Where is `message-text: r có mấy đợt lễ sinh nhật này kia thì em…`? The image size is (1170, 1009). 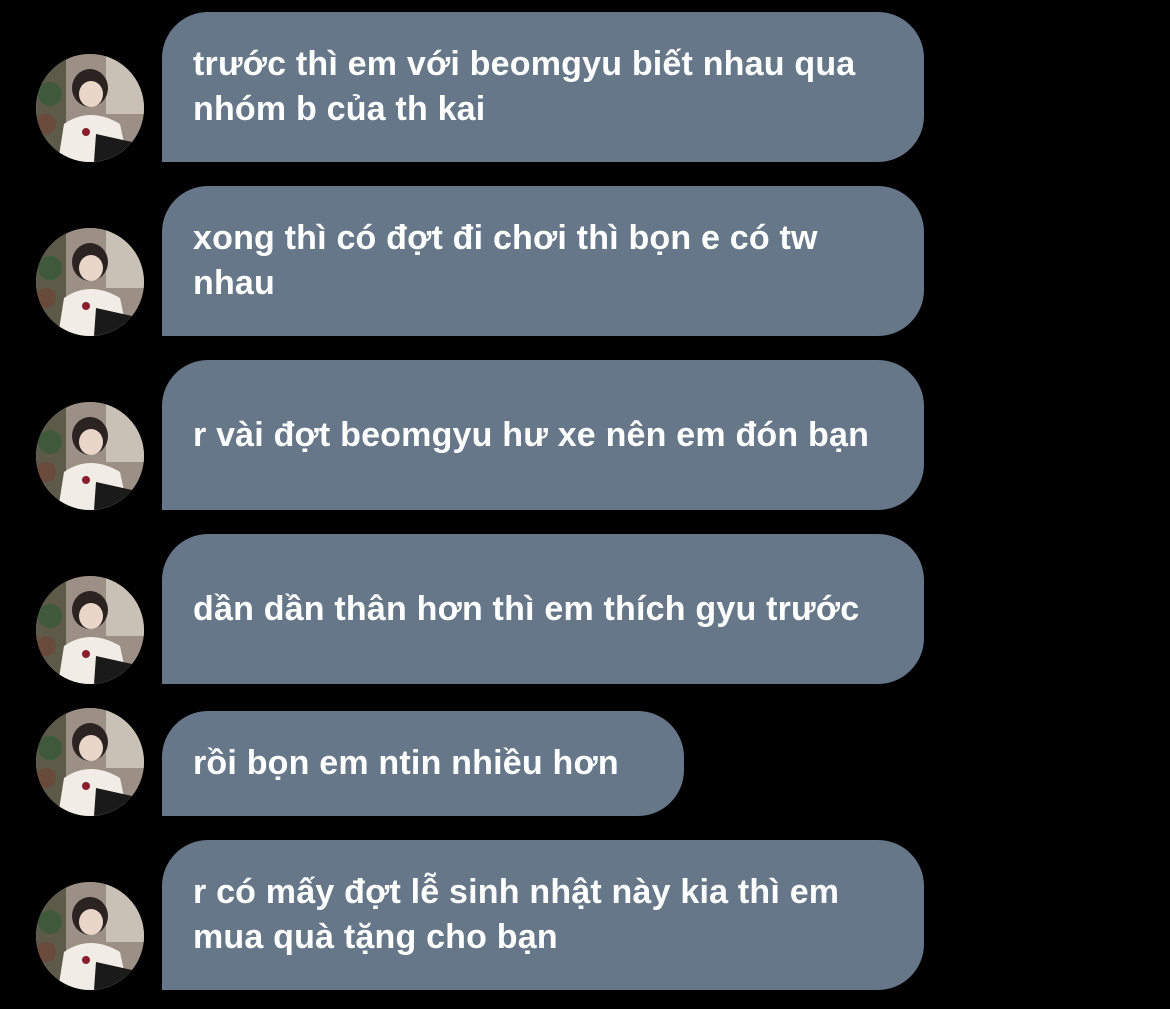
message-text: r có mấy đợt lễ sinh nhật này kia thì em… is located at coordinates (516, 914).